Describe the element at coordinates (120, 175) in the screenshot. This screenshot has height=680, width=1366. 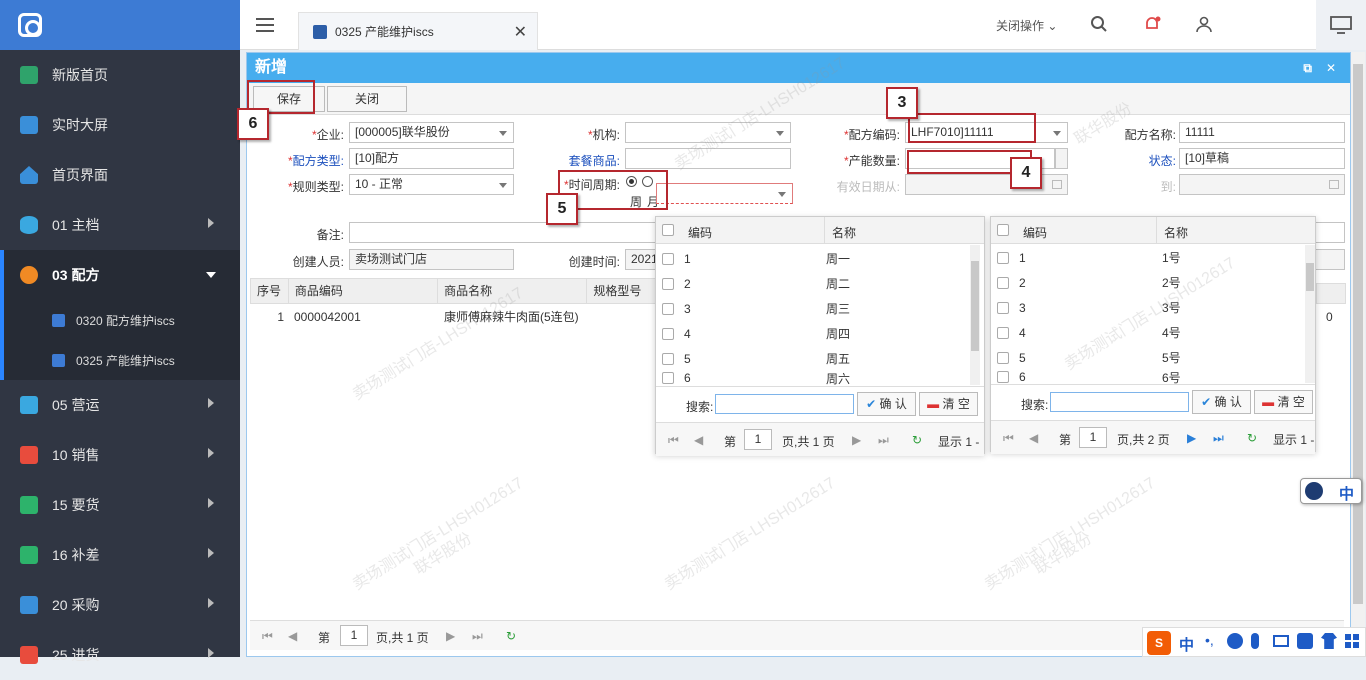
I see `sidebar-item-homepage: 首页界面` at that location.